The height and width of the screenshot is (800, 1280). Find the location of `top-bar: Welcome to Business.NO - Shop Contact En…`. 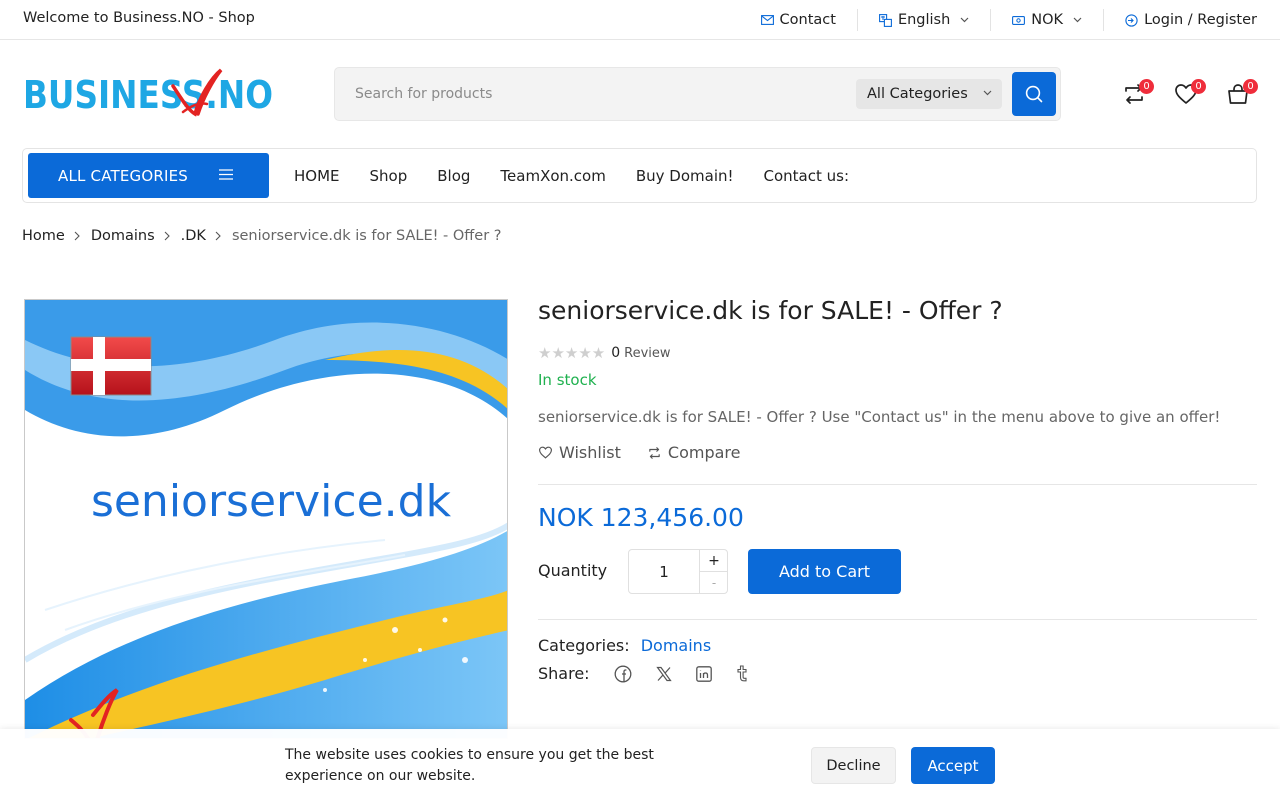

top-bar: Welcome to Business.NO - Shop Contact En… is located at coordinates (640, 20).